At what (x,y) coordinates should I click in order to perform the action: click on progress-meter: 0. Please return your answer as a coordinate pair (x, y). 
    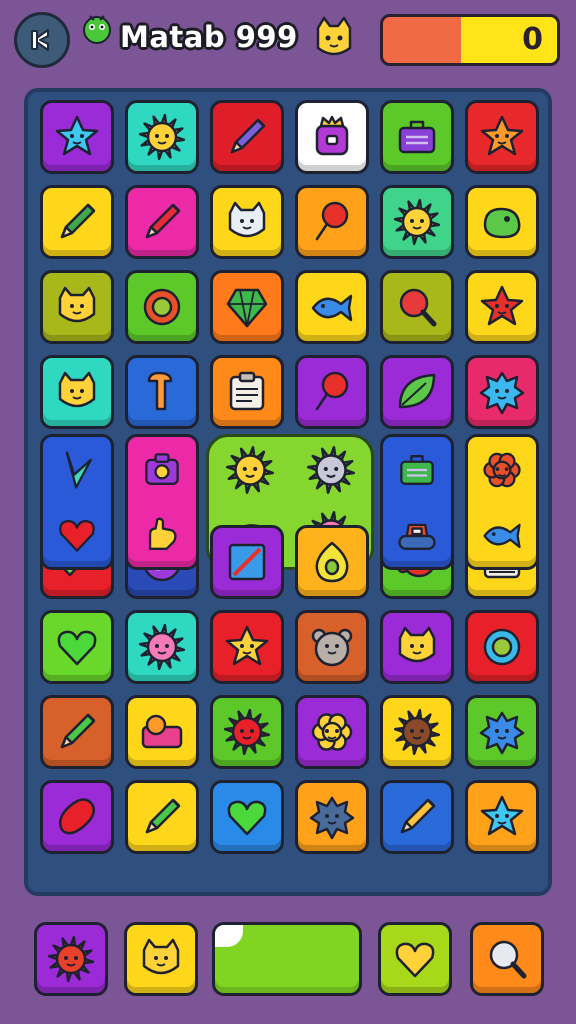
    Looking at the image, I should click on (470, 40).